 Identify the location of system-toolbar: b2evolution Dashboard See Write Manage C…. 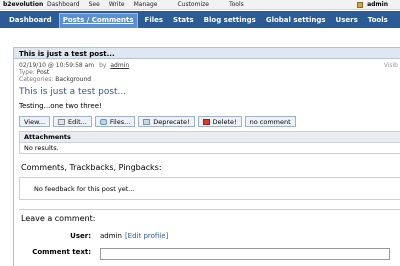
(200, 5).